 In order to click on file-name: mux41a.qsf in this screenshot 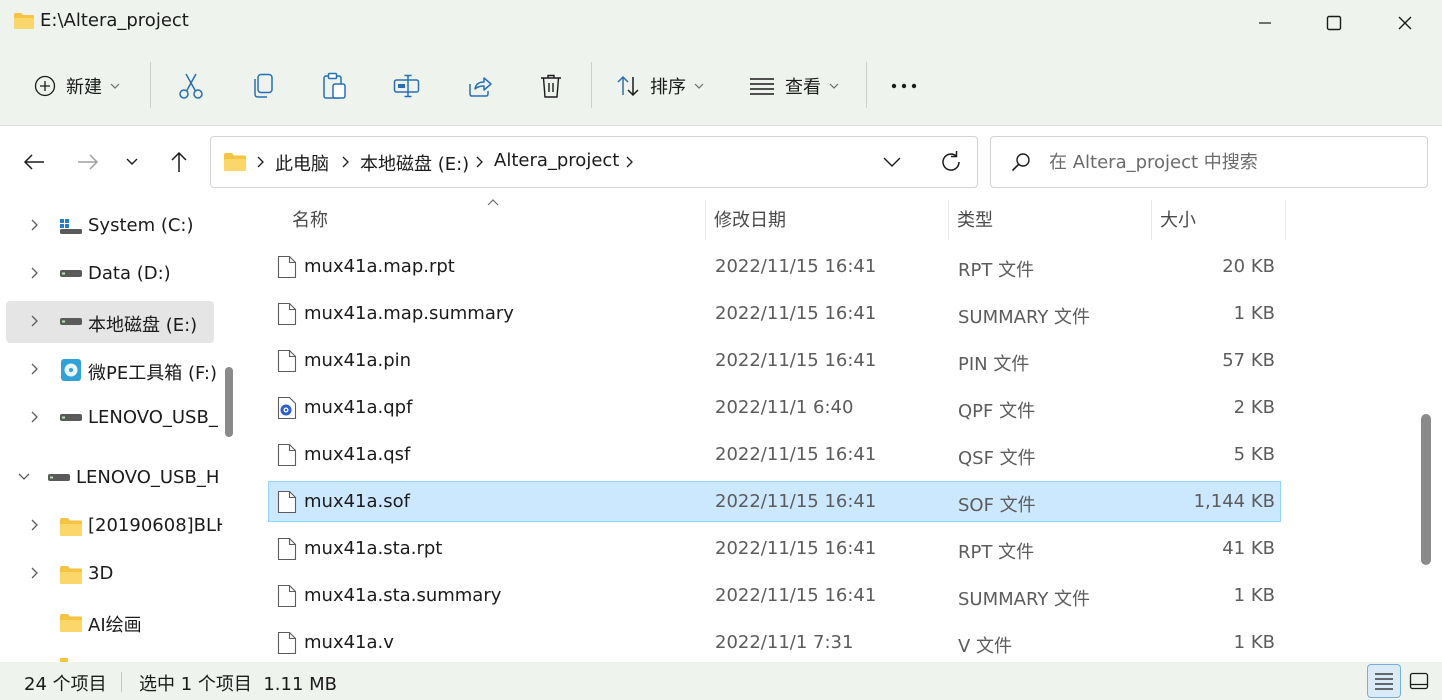, I will do `click(357, 454)`.